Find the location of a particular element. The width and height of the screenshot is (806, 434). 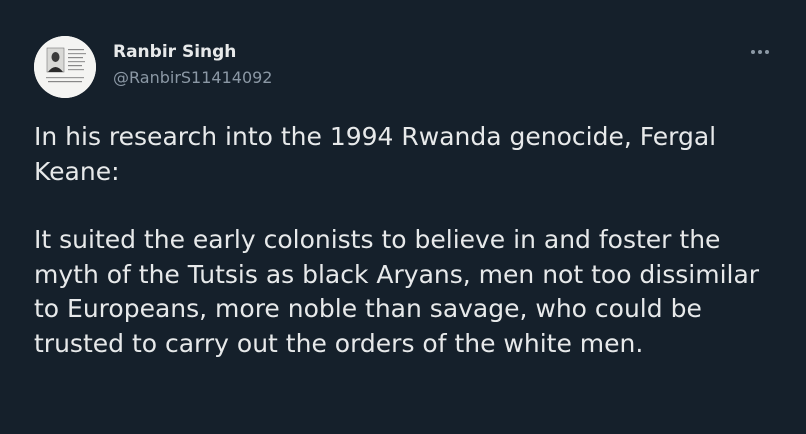

author-handle: @RanbirS11414092 is located at coordinates (192, 78).